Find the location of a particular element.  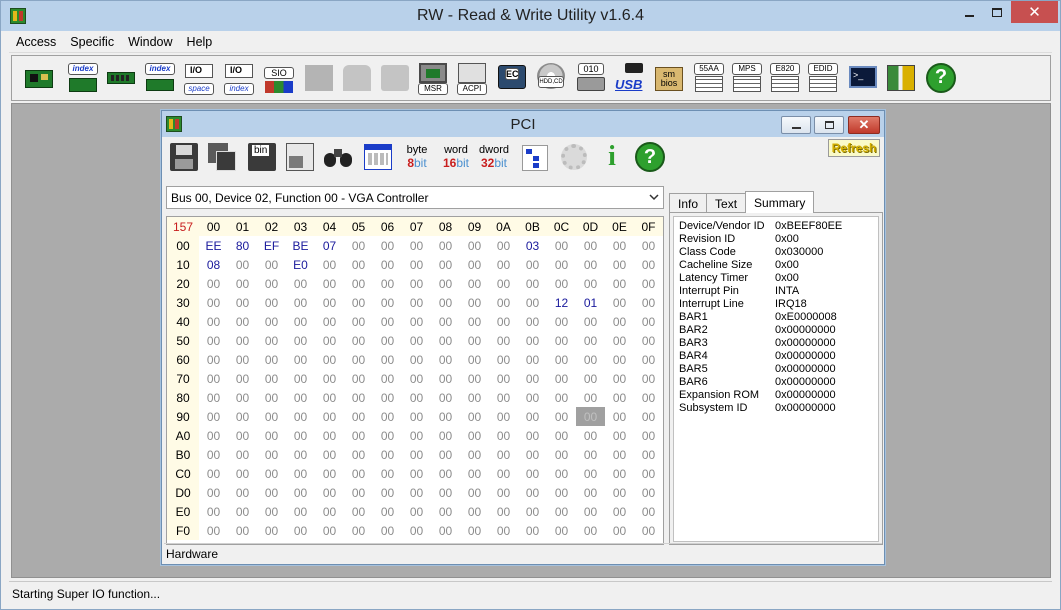

memory-button is located at coordinates (121, 78).